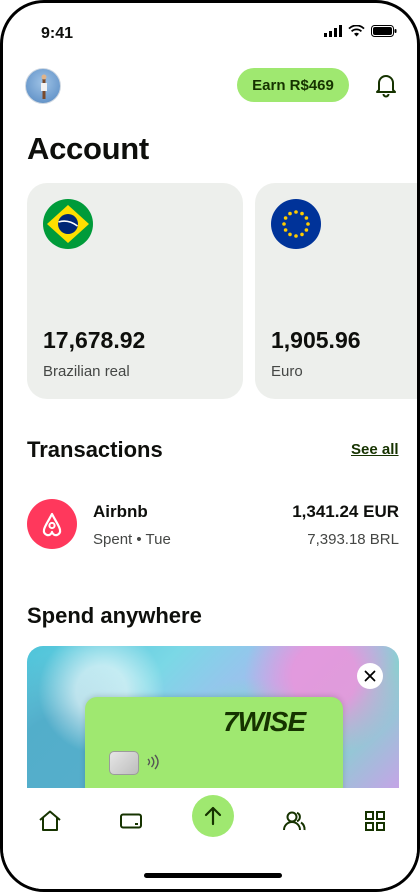  What do you see at coordinates (94, 340) in the screenshot?
I see `balance-amount: 17,678.92` at bounding box center [94, 340].